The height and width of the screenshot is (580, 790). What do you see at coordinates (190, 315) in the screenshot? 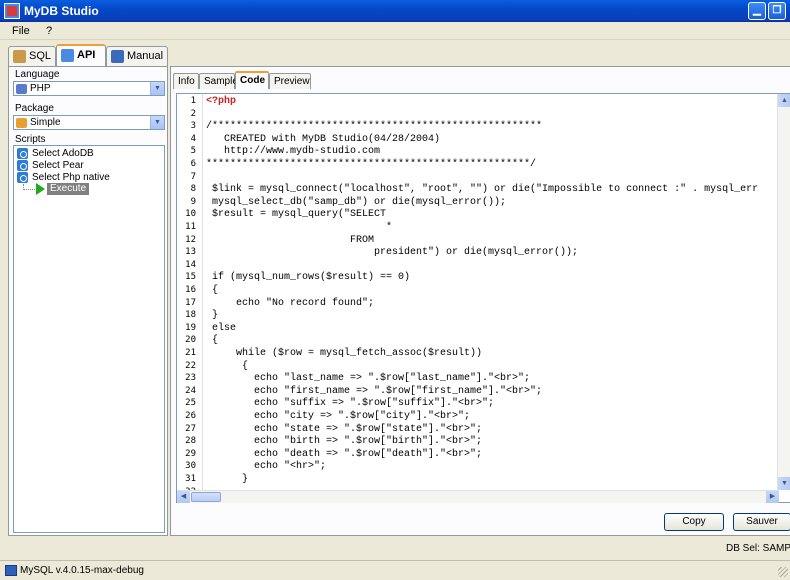
I see `line-number: 18` at bounding box center [190, 315].